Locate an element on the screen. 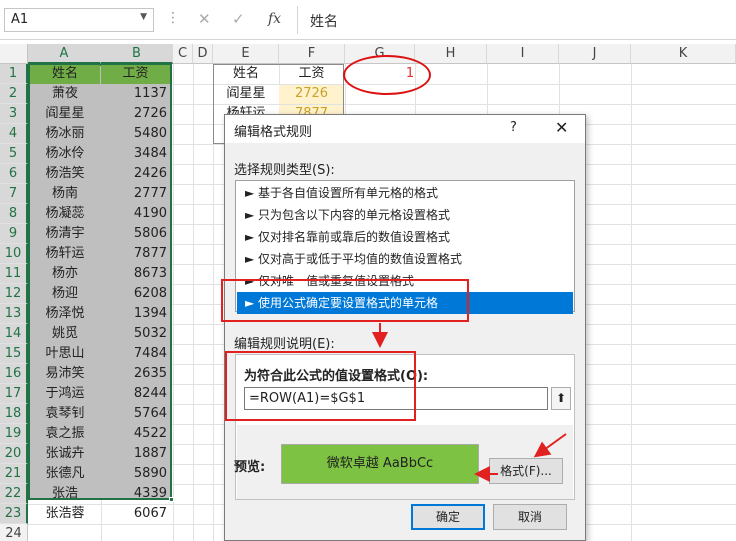 The image size is (736, 541). chevron-down-icon: ▼ is located at coordinates (143, 17).